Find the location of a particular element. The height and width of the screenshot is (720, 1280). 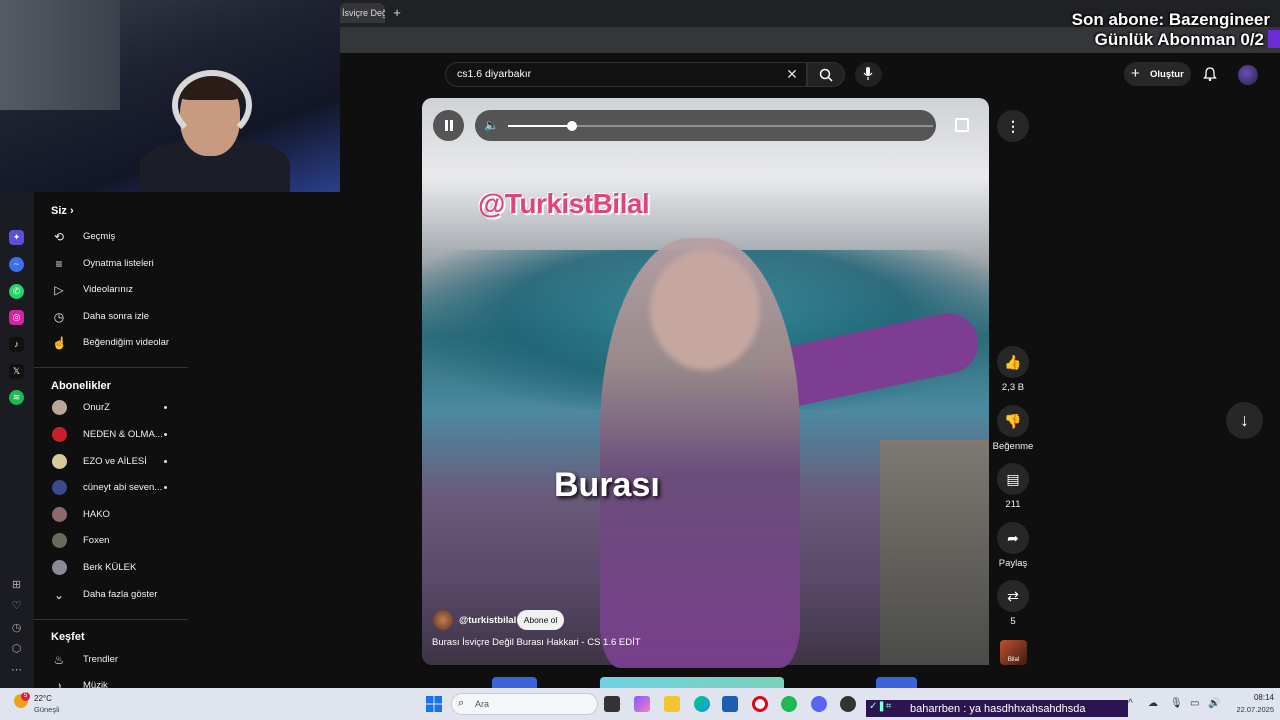

weather-temperature: 22°C is located at coordinates (43, 698).